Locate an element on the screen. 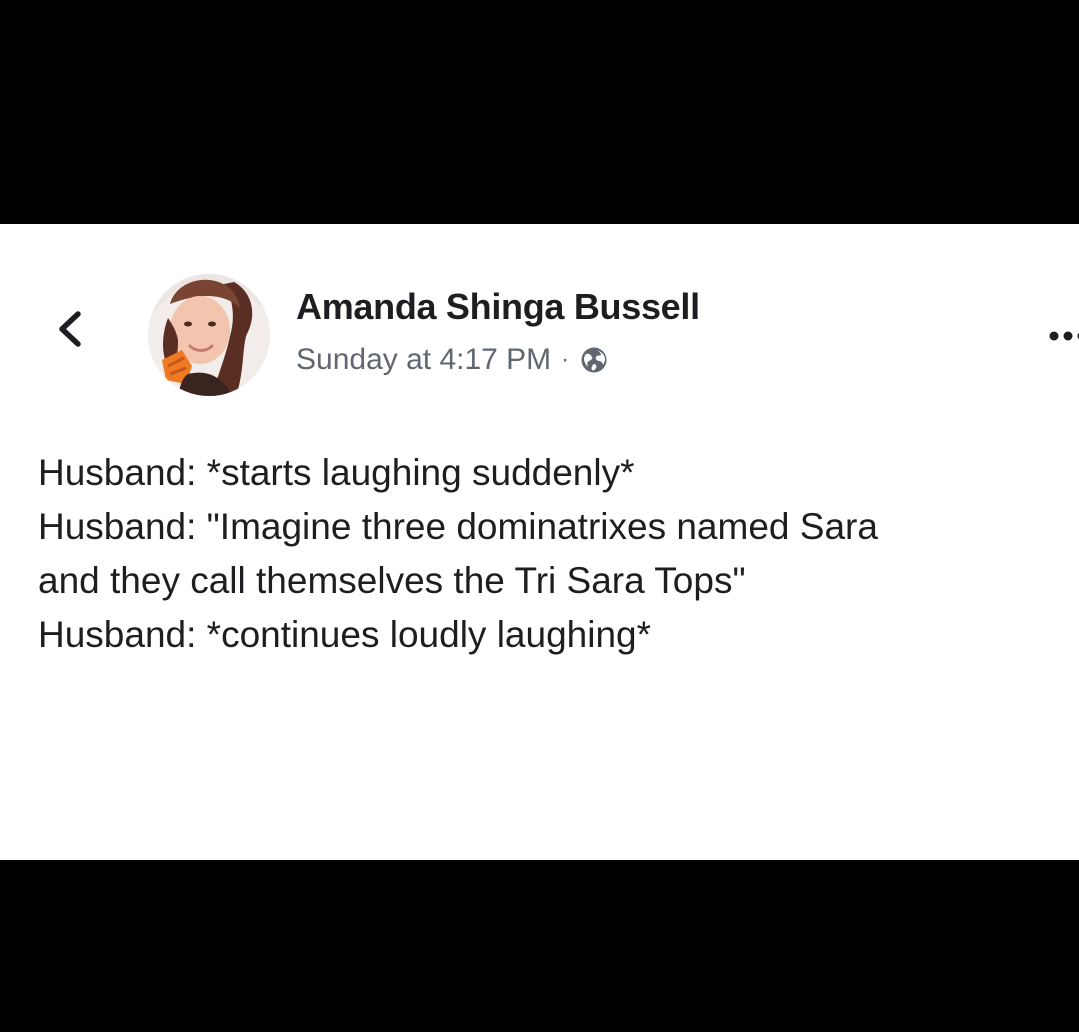 The height and width of the screenshot is (1032, 1079). back-button is located at coordinates (71, 329).